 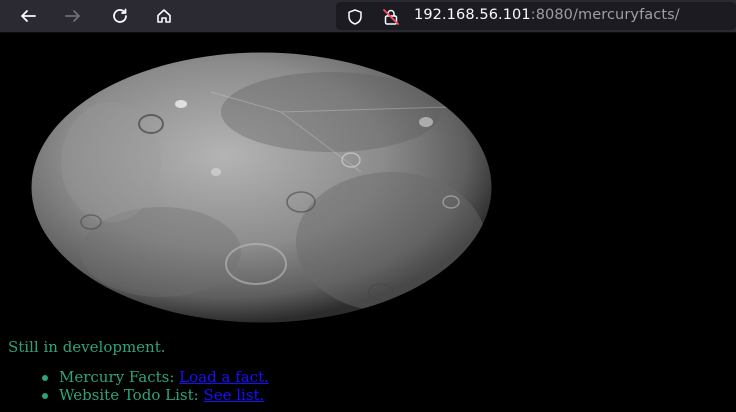 I want to click on development-status-text: Still in development., so click(x=87, y=347).